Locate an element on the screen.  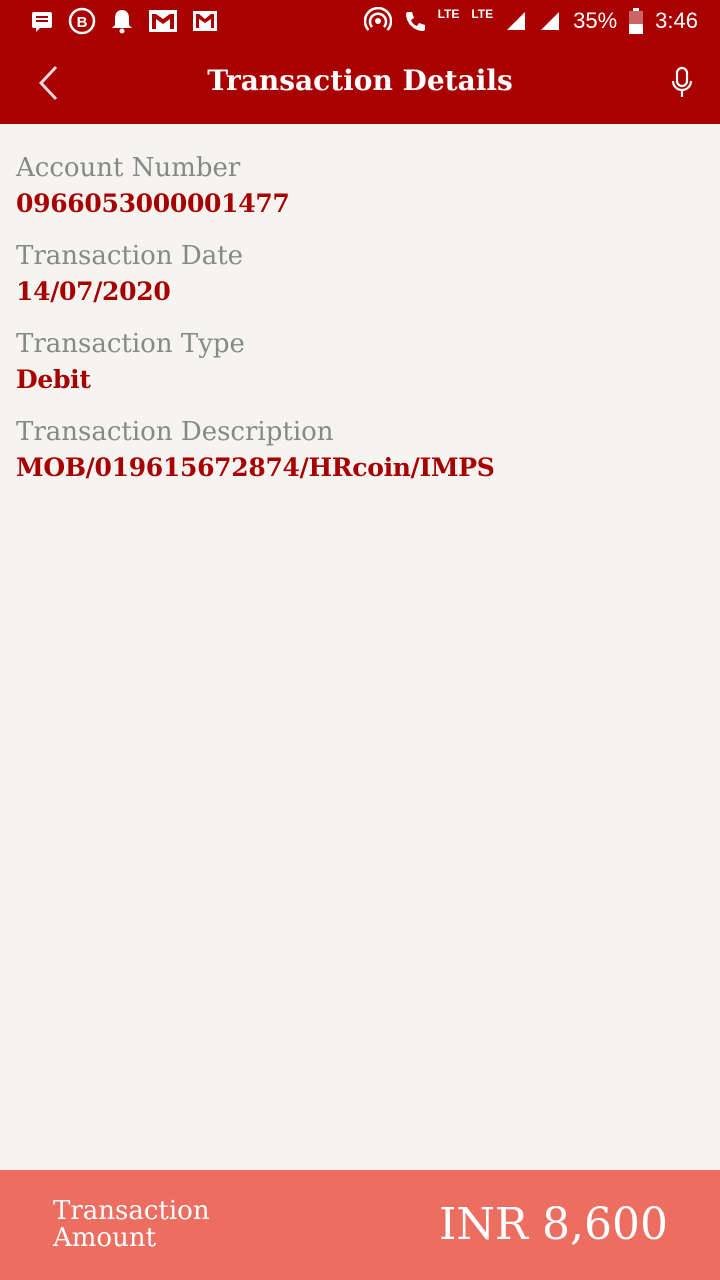
amount-label-line2: Amount is located at coordinates (105, 1238).